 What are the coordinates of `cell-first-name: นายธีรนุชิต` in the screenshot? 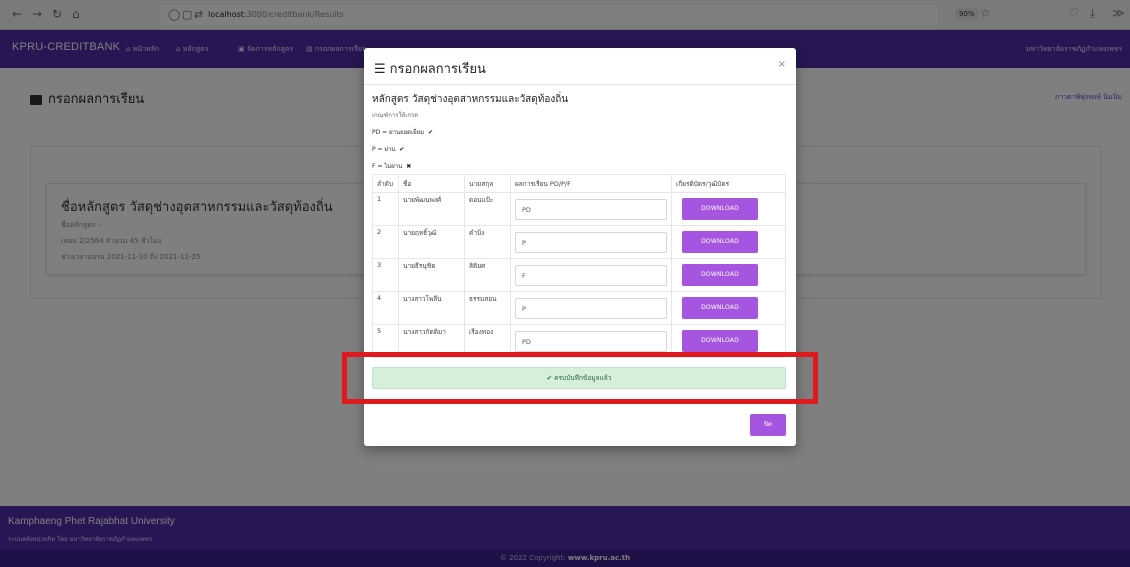 It's located at (431, 275).